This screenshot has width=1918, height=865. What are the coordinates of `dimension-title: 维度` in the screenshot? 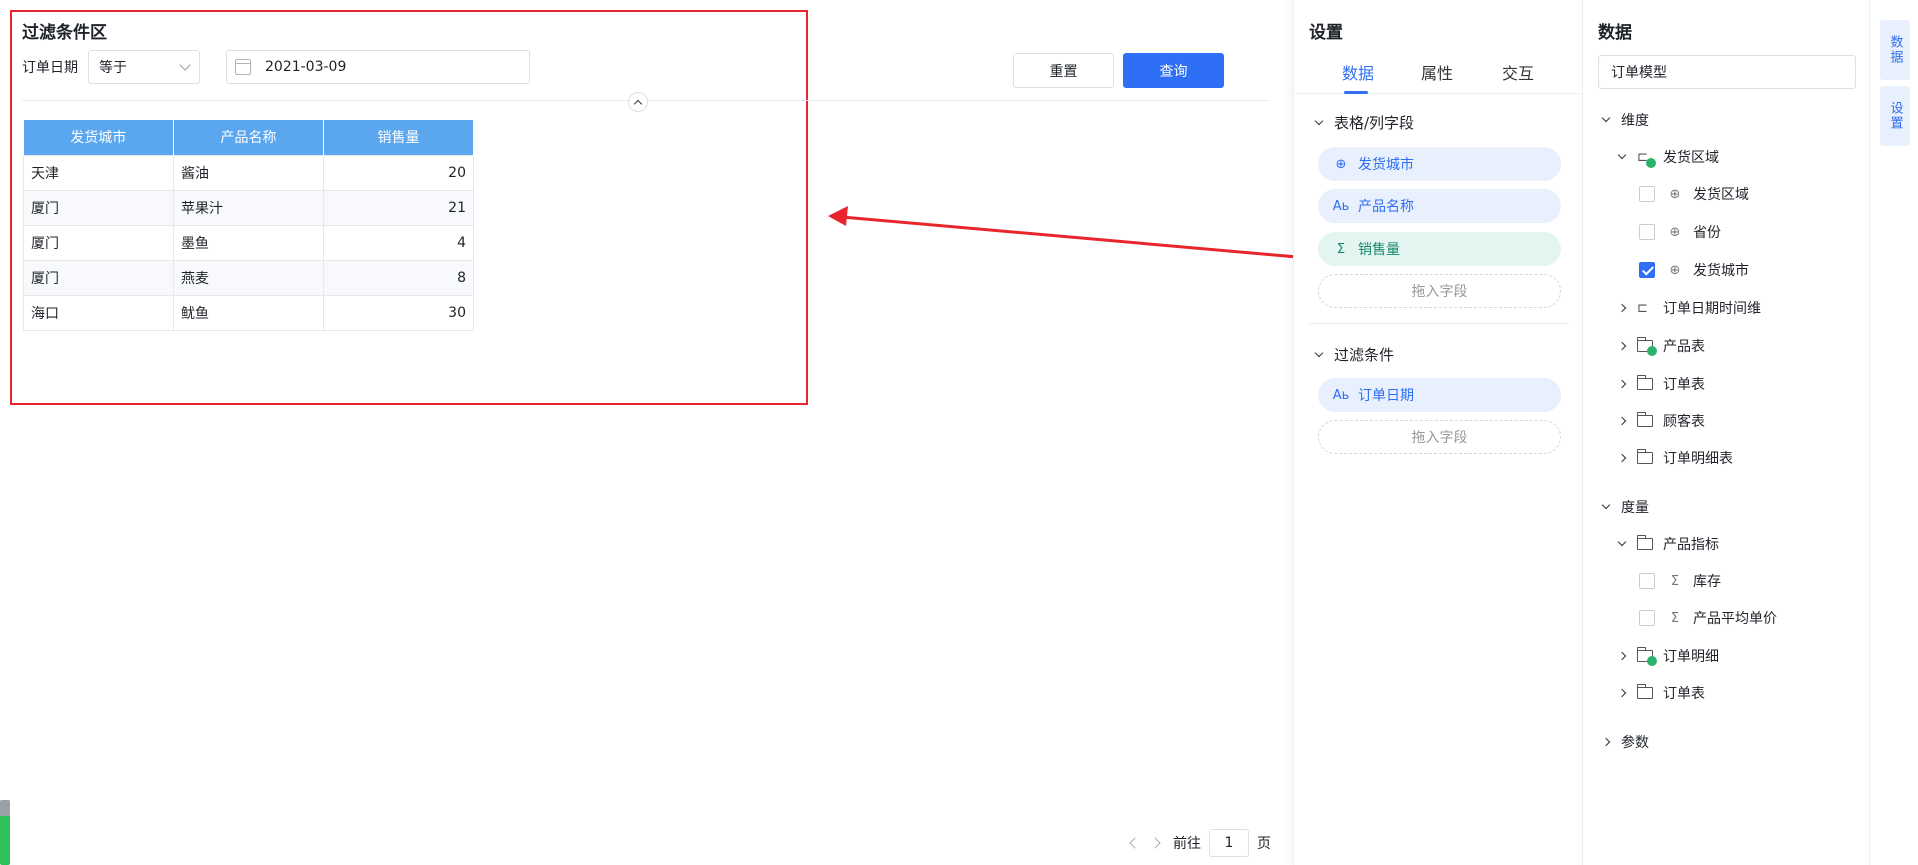 It's located at (1635, 121).